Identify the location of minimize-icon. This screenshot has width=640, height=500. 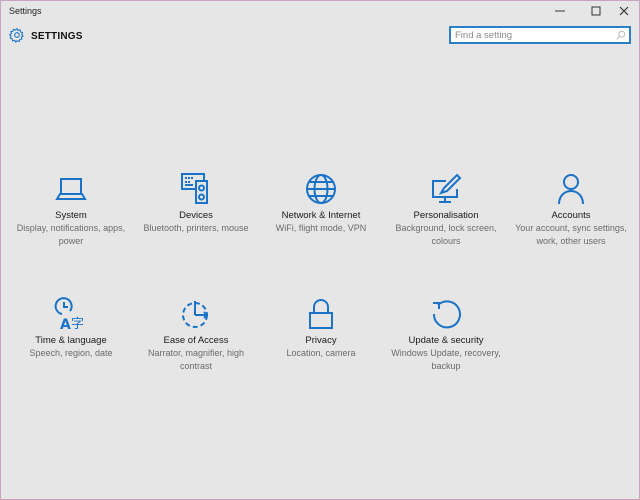
(560, 11).